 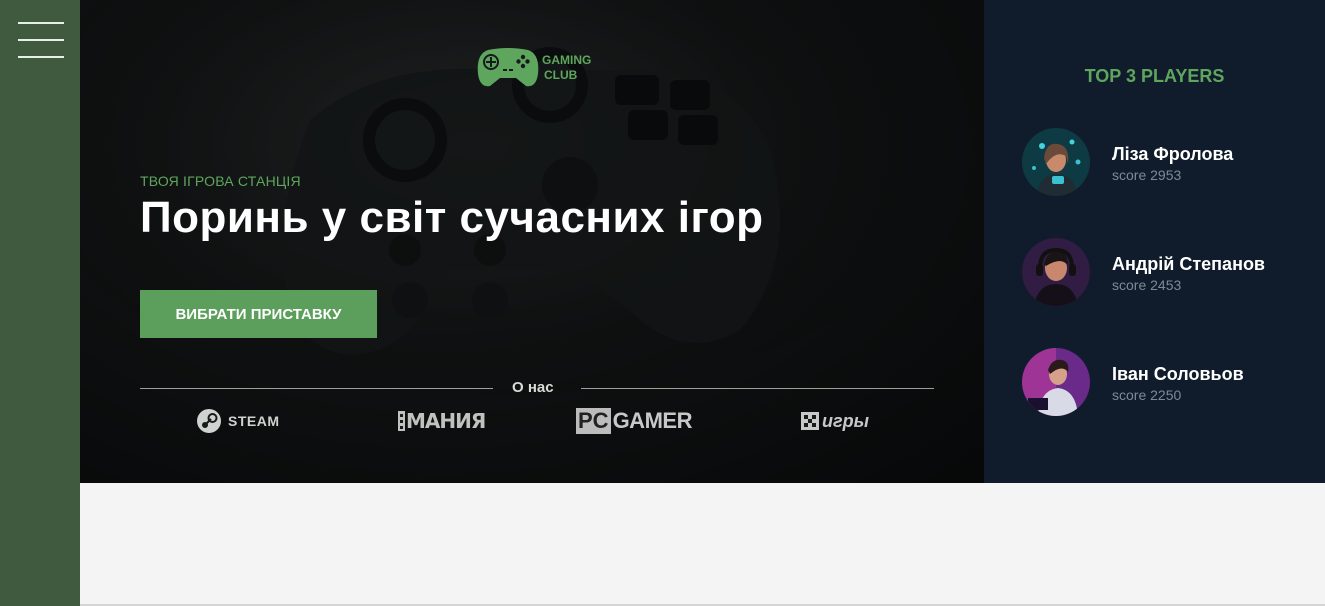 I want to click on steam-logo-icon, so click(x=209, y=421).